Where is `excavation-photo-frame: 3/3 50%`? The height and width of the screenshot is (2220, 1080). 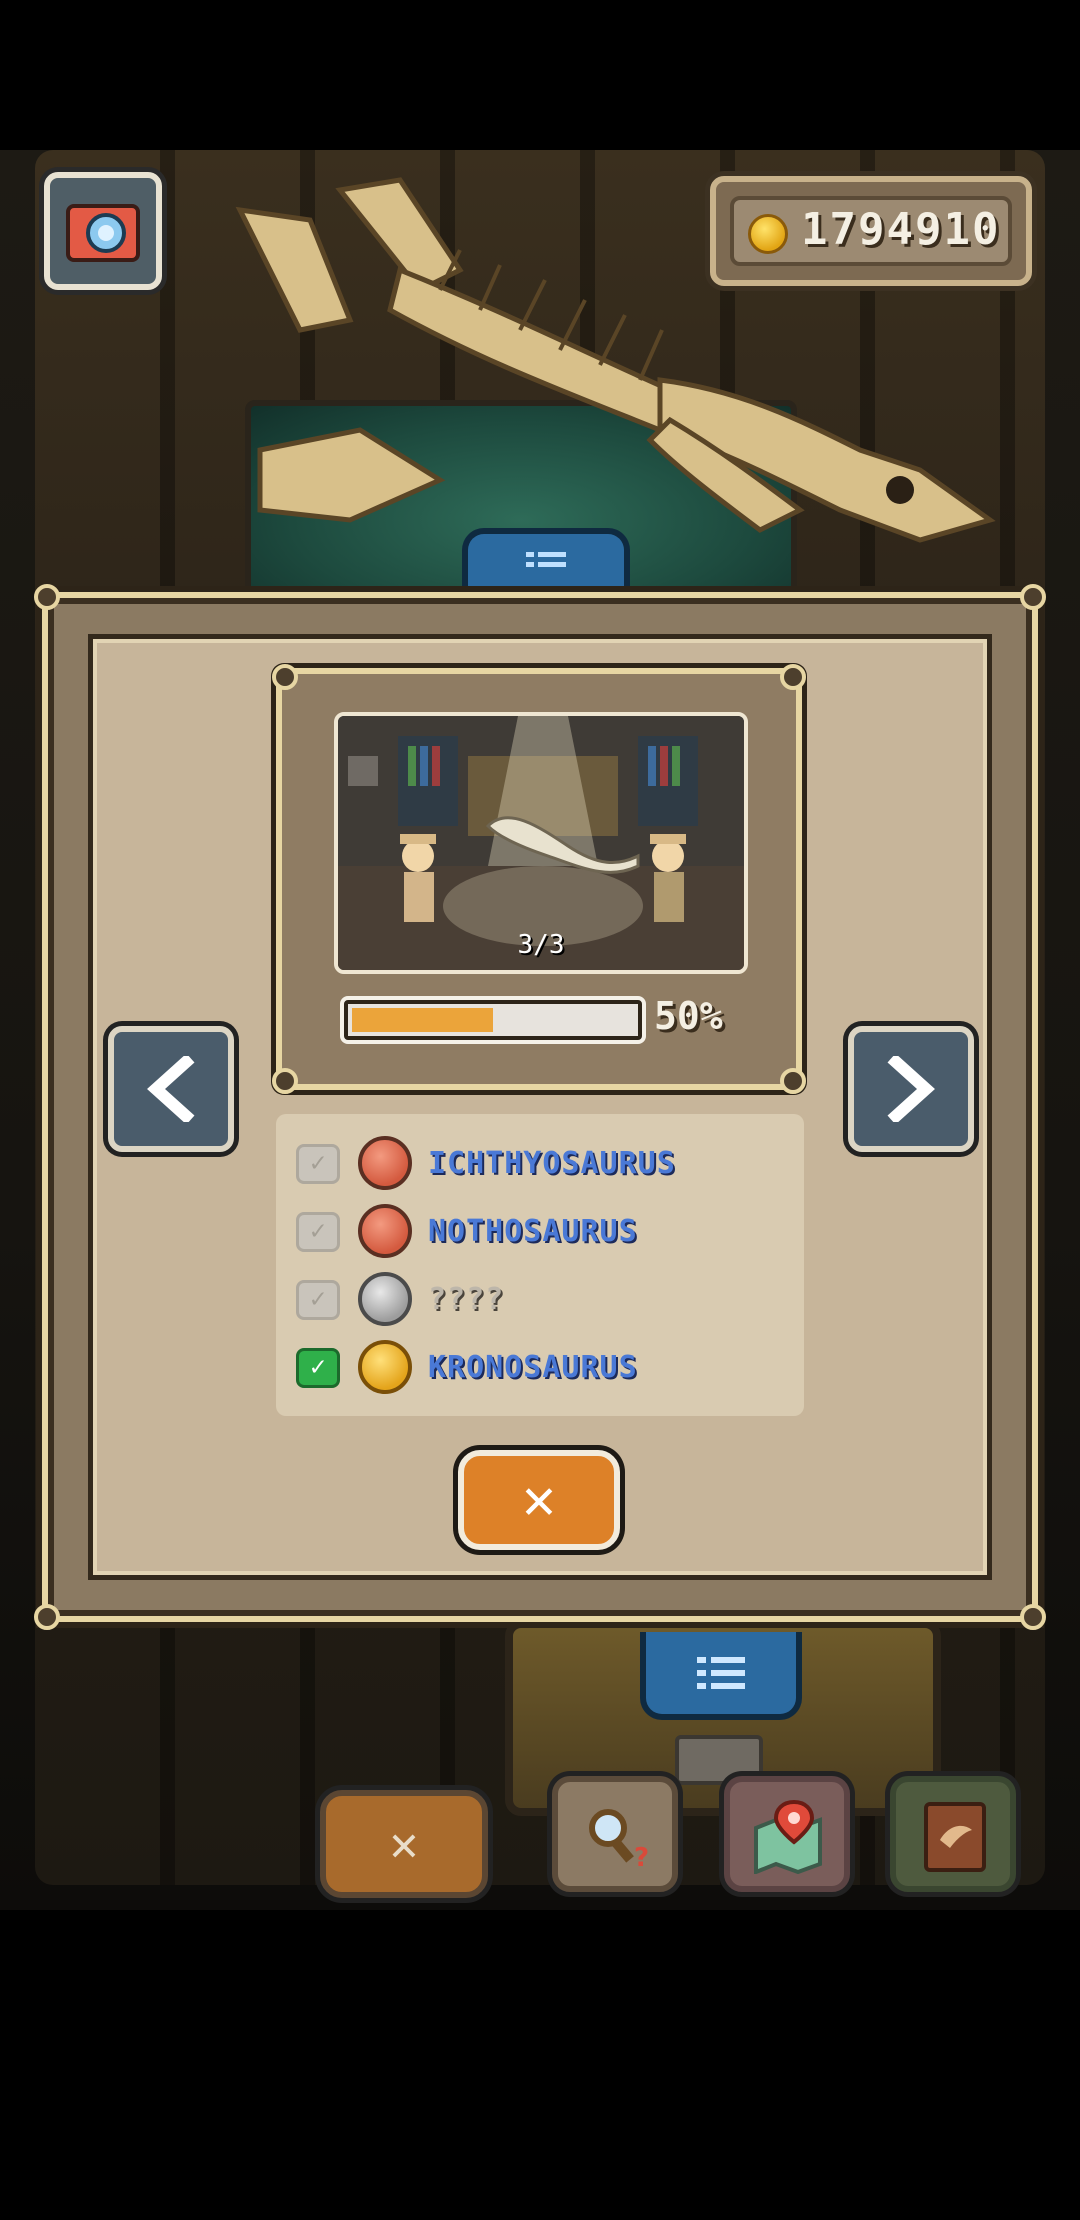
excavation-photo-frame: 3/3 50% is located at coordinates (539, 879).